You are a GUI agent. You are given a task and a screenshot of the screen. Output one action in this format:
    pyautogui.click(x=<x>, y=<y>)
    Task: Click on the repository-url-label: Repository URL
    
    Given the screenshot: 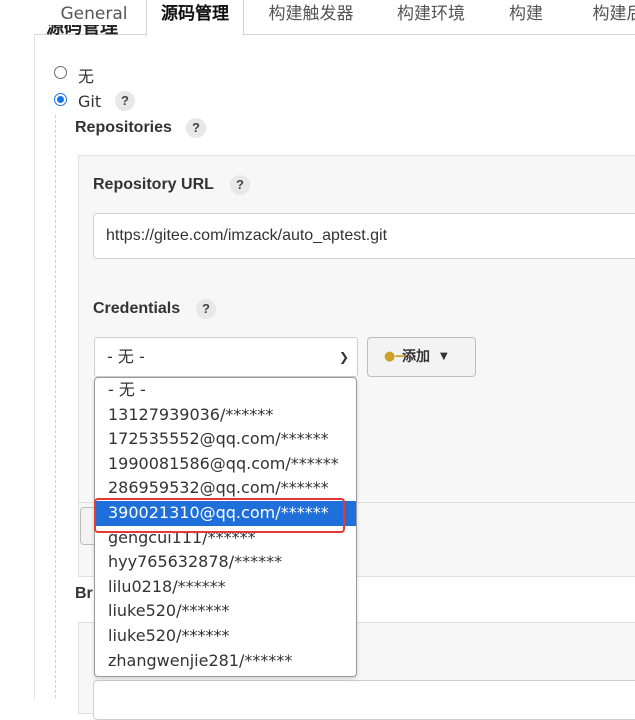 What is the action you would take?
    pyautogui.click(x=153, y=184)
    